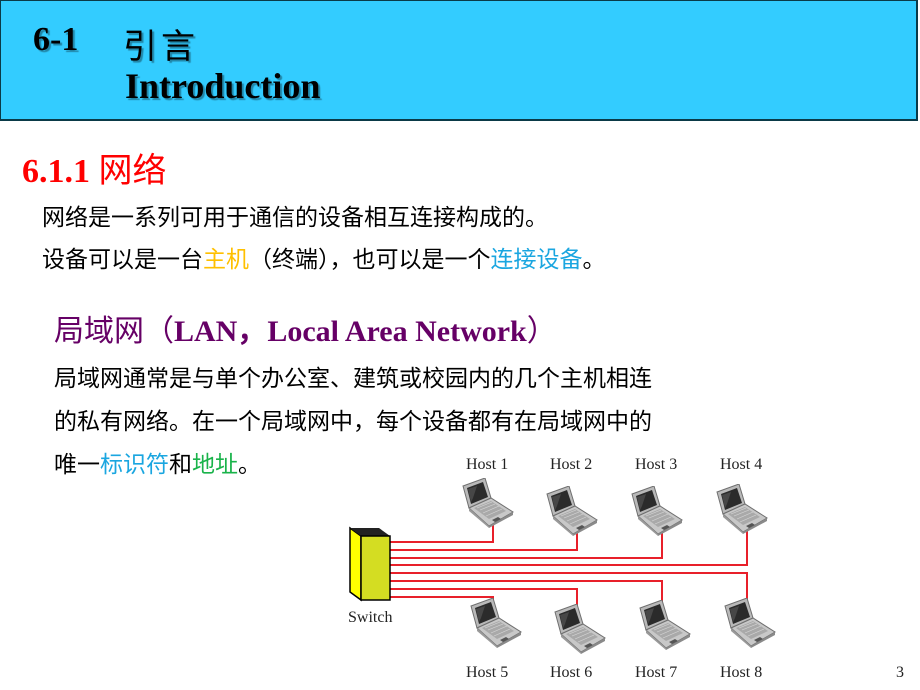  What do you see at coordinates (569, 567) in the screenshot?
I see `network-cables` at bounding box center [569, 567].